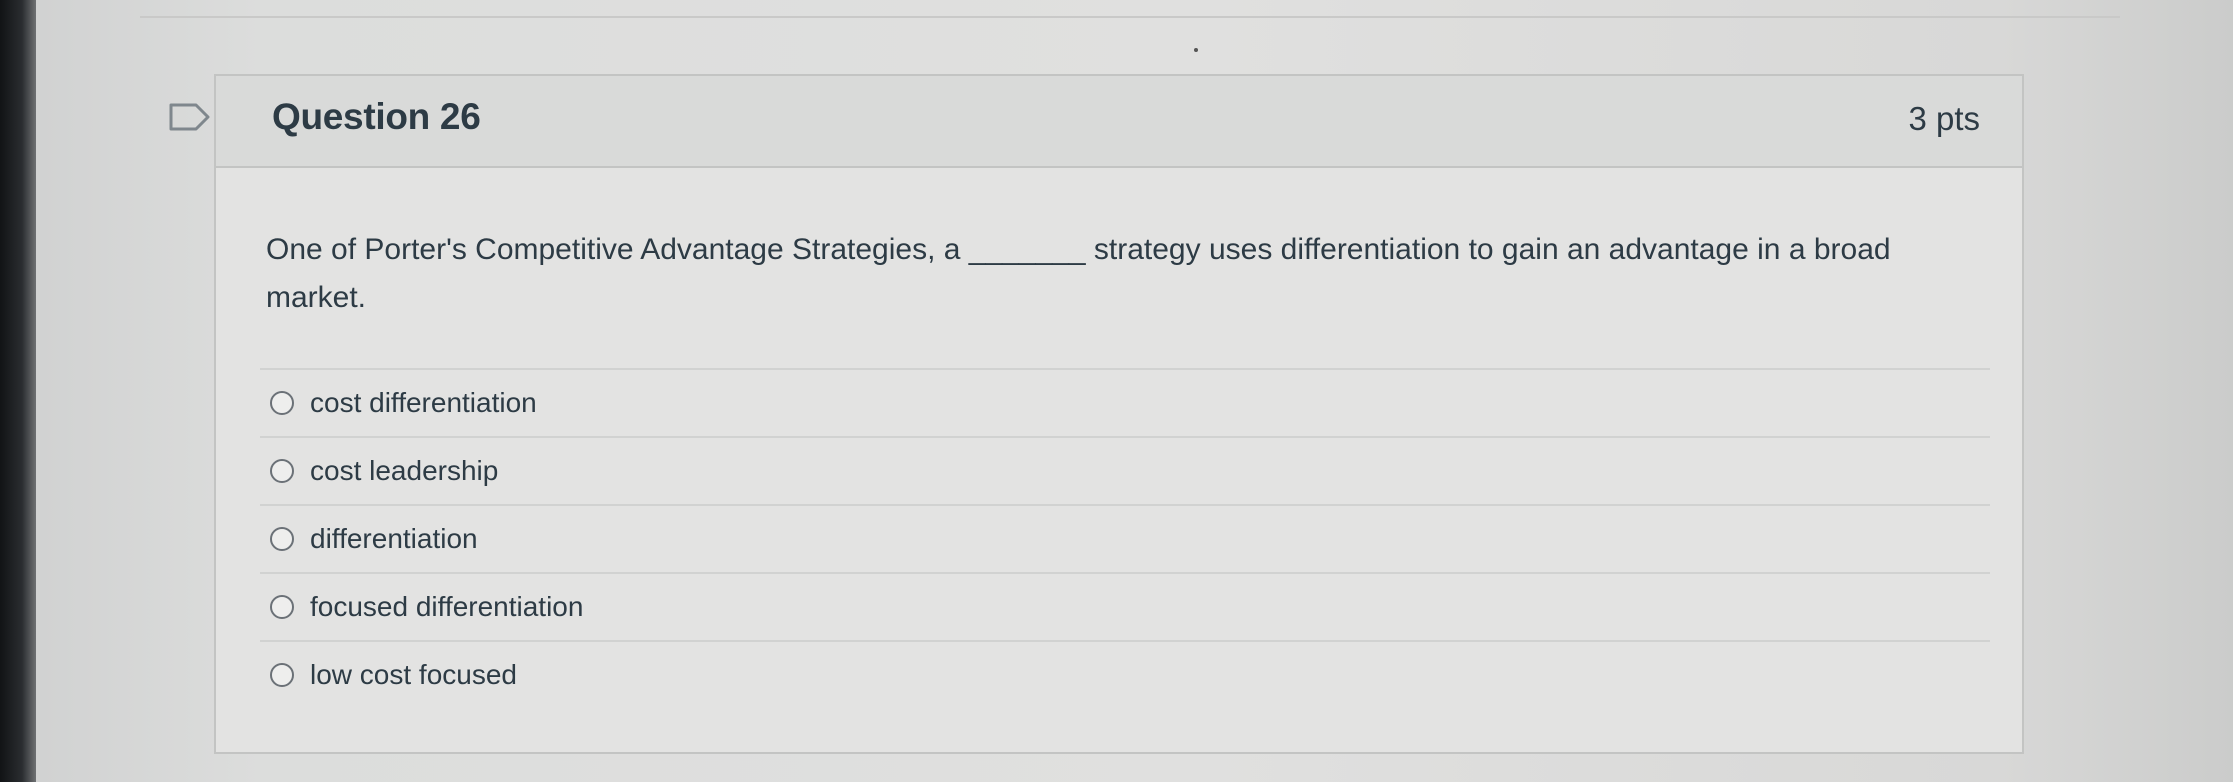 This screenshot has width=2233, height=782. What do you see at coordinates (1130, 17) in the screenshot?
I see `top-divider` at bounding box center [1130, 17].